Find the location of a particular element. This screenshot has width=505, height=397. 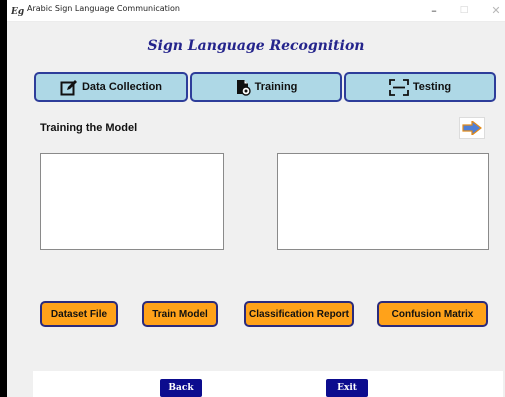

exit-button: Exit is located at coordinates (347, 388).